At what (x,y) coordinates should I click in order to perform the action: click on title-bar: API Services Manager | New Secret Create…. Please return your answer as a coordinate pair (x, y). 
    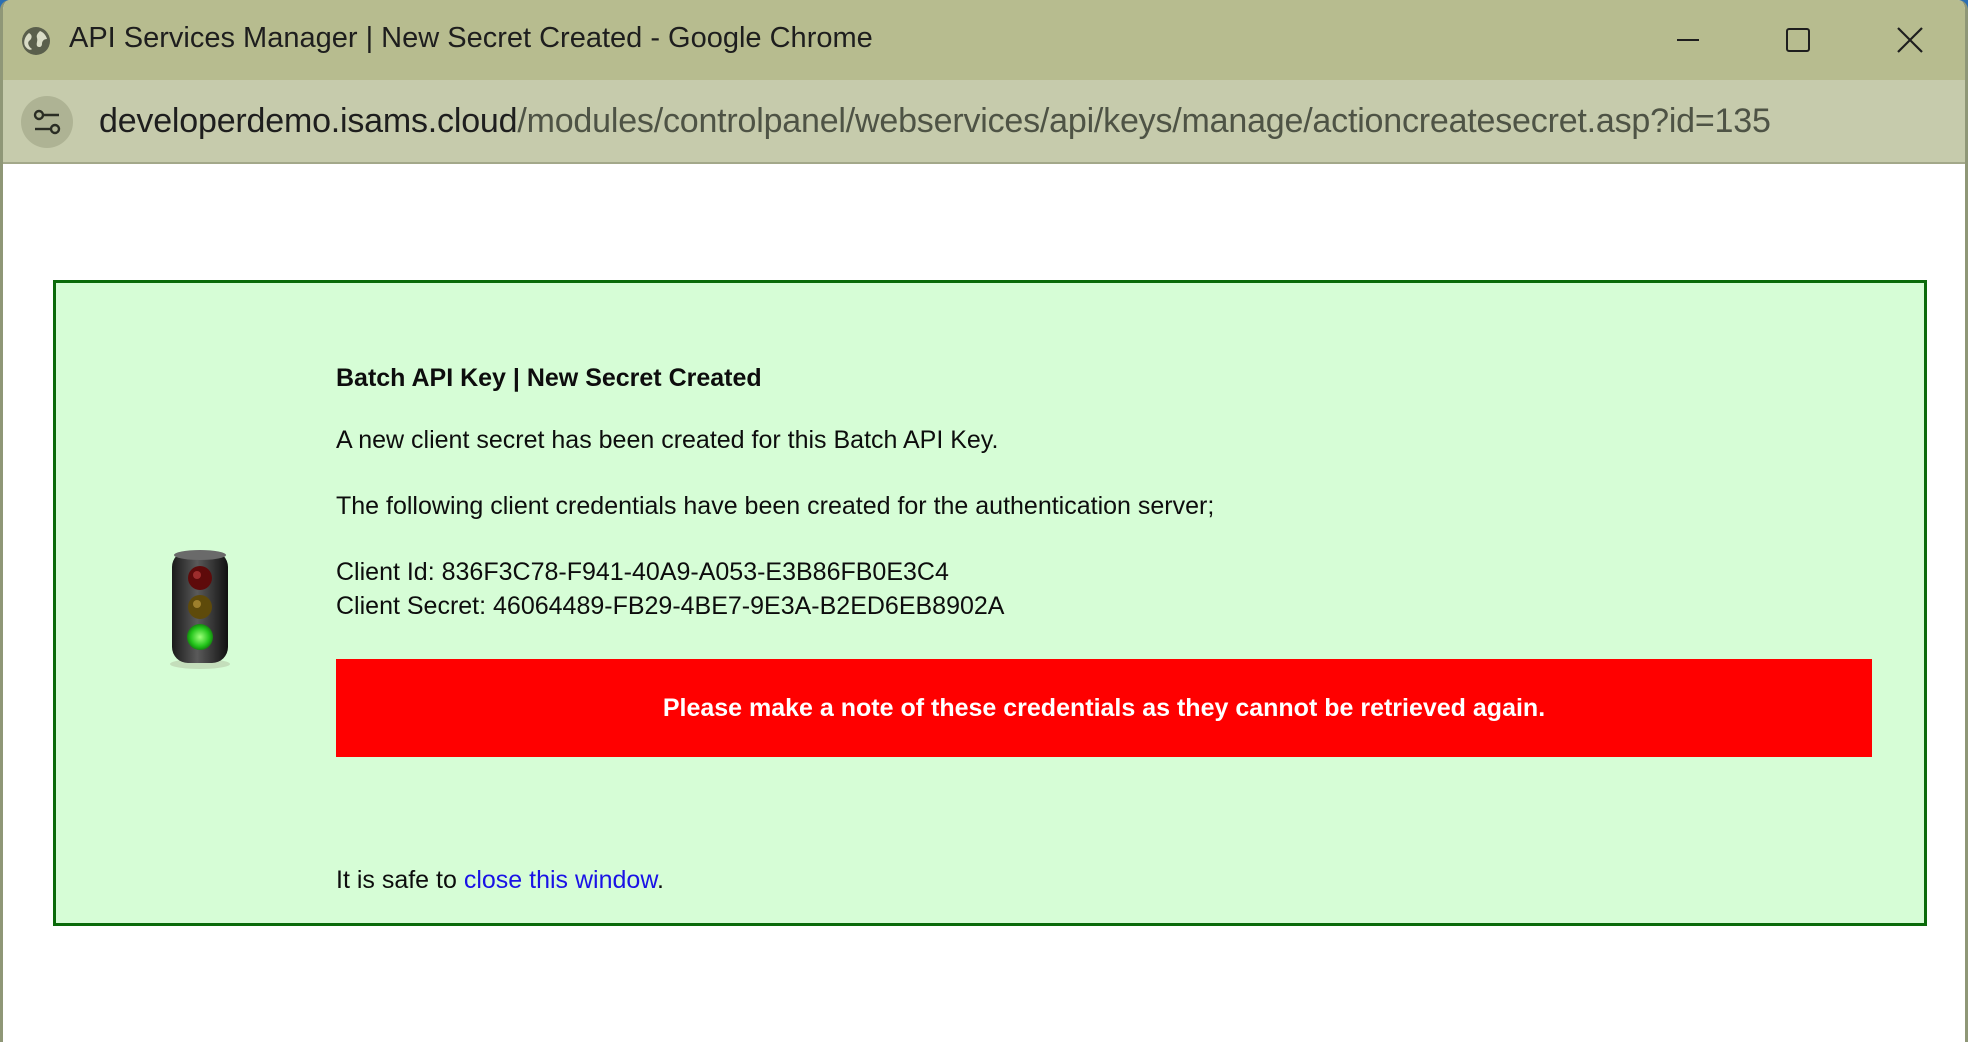
    Looking at the image, I should click on (984, 40).